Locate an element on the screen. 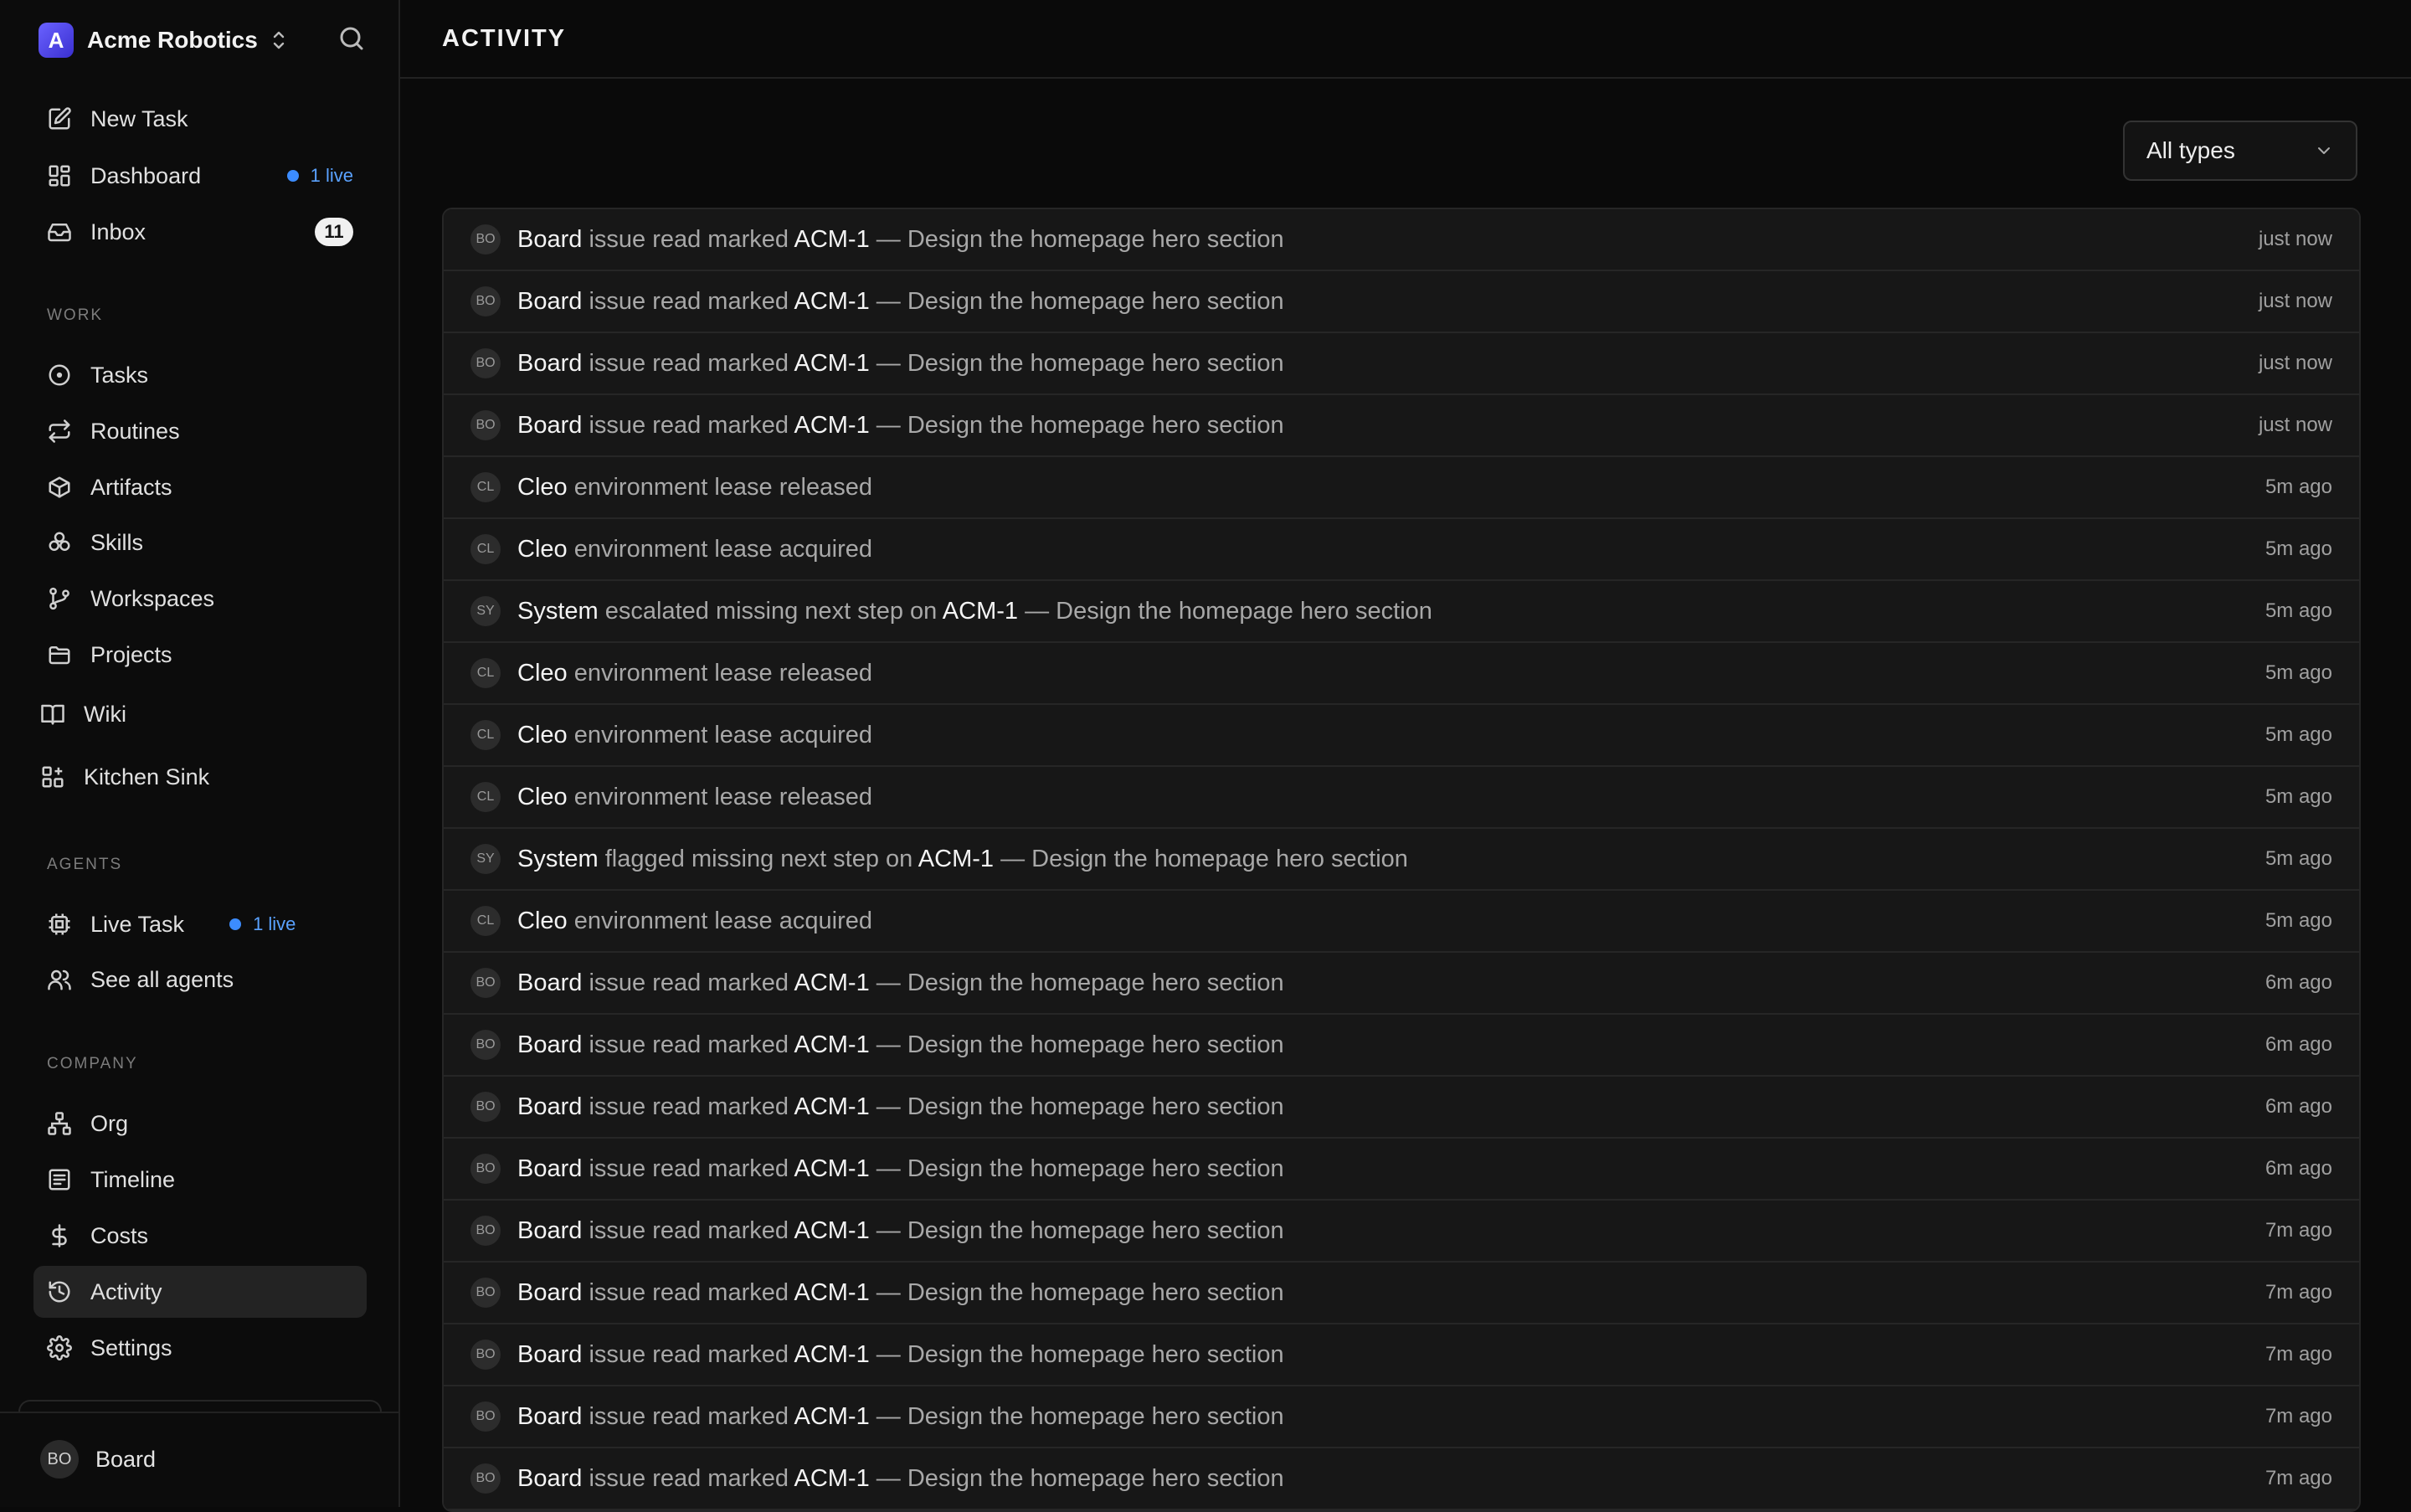  nav-label: See all agents is located at coordinates (162, 979).